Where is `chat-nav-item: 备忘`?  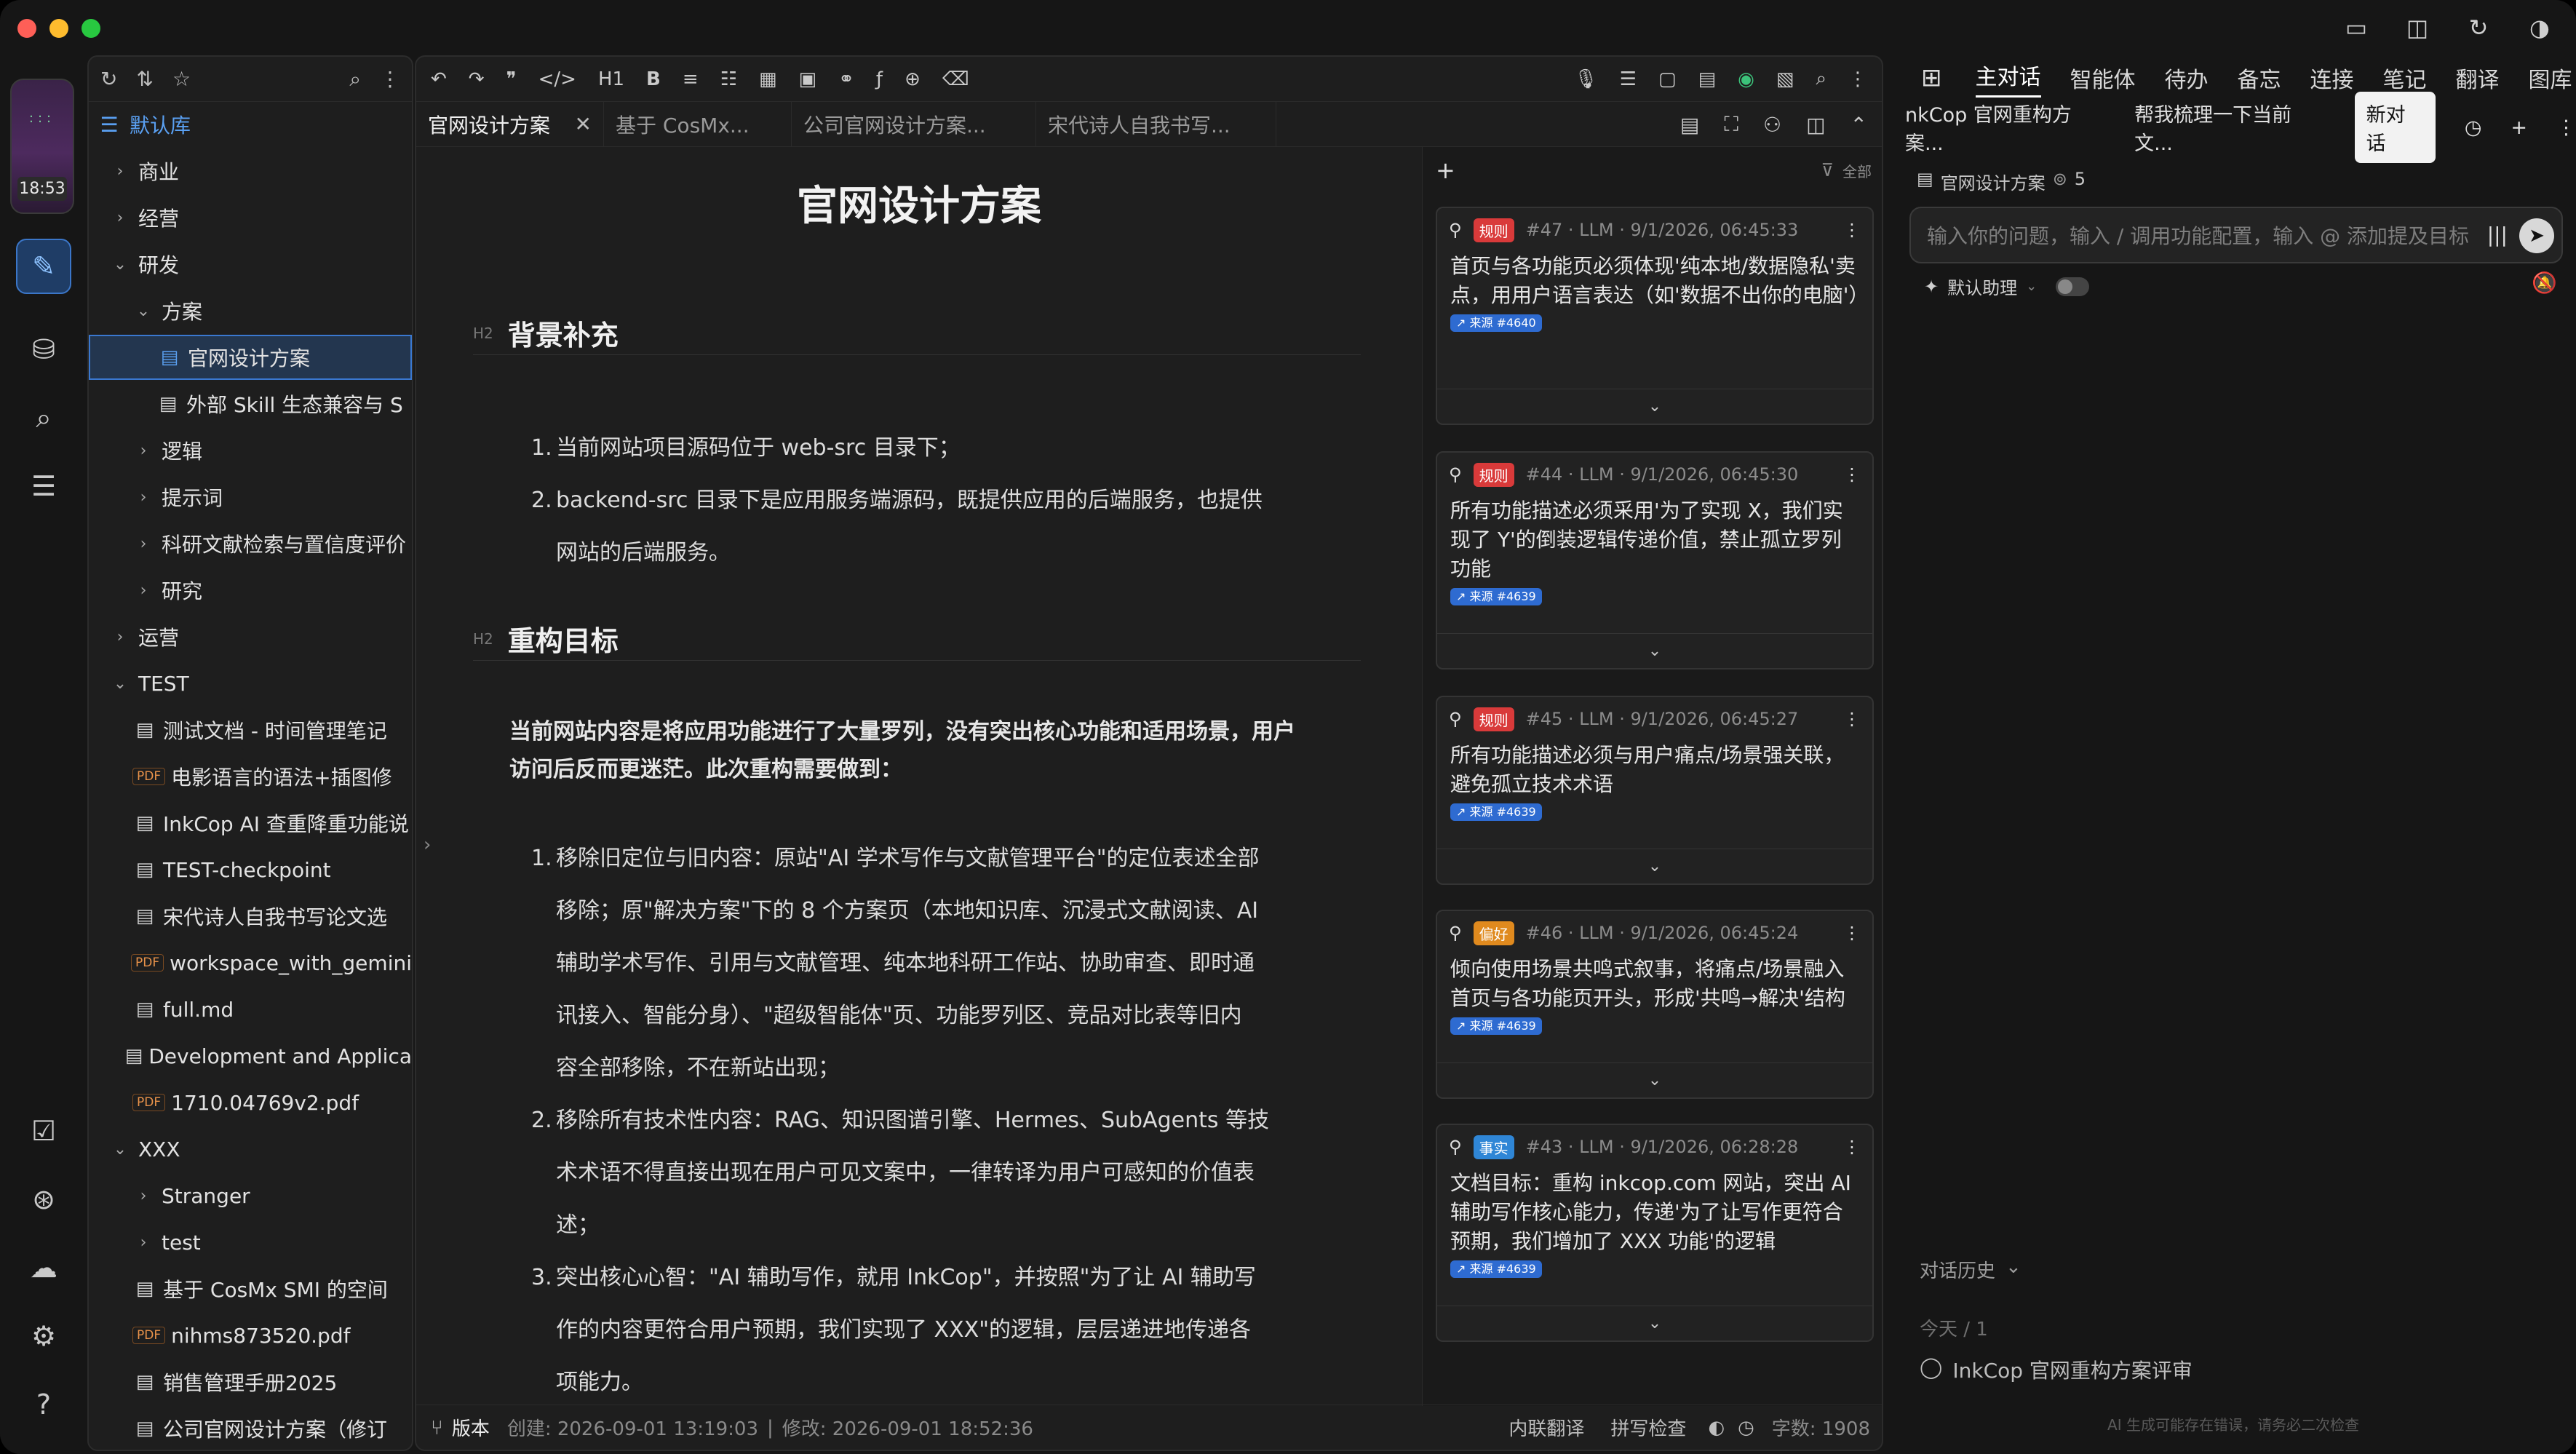
chat-nav-item: 备忘 is located at coordinates (2259, 78).